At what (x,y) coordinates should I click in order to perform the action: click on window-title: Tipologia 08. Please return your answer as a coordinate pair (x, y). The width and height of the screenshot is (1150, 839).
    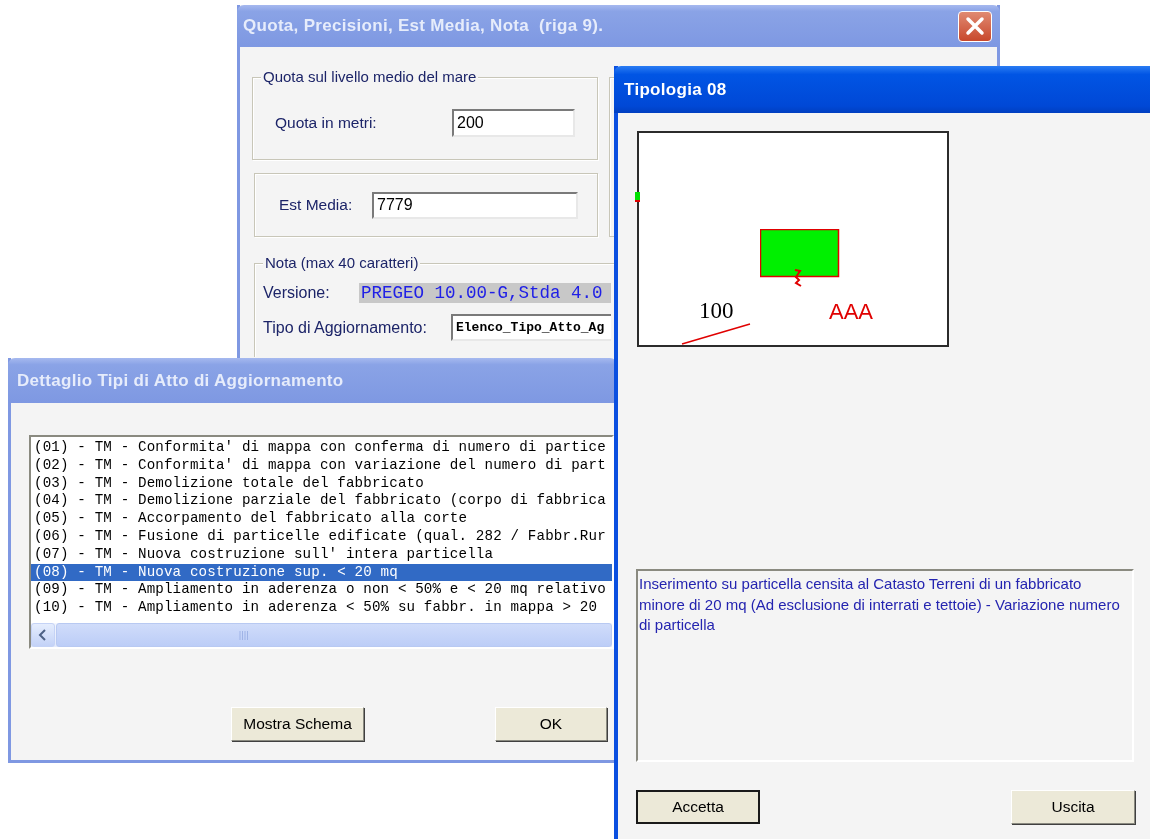
    Looking at the image, I should click on (675, 89).